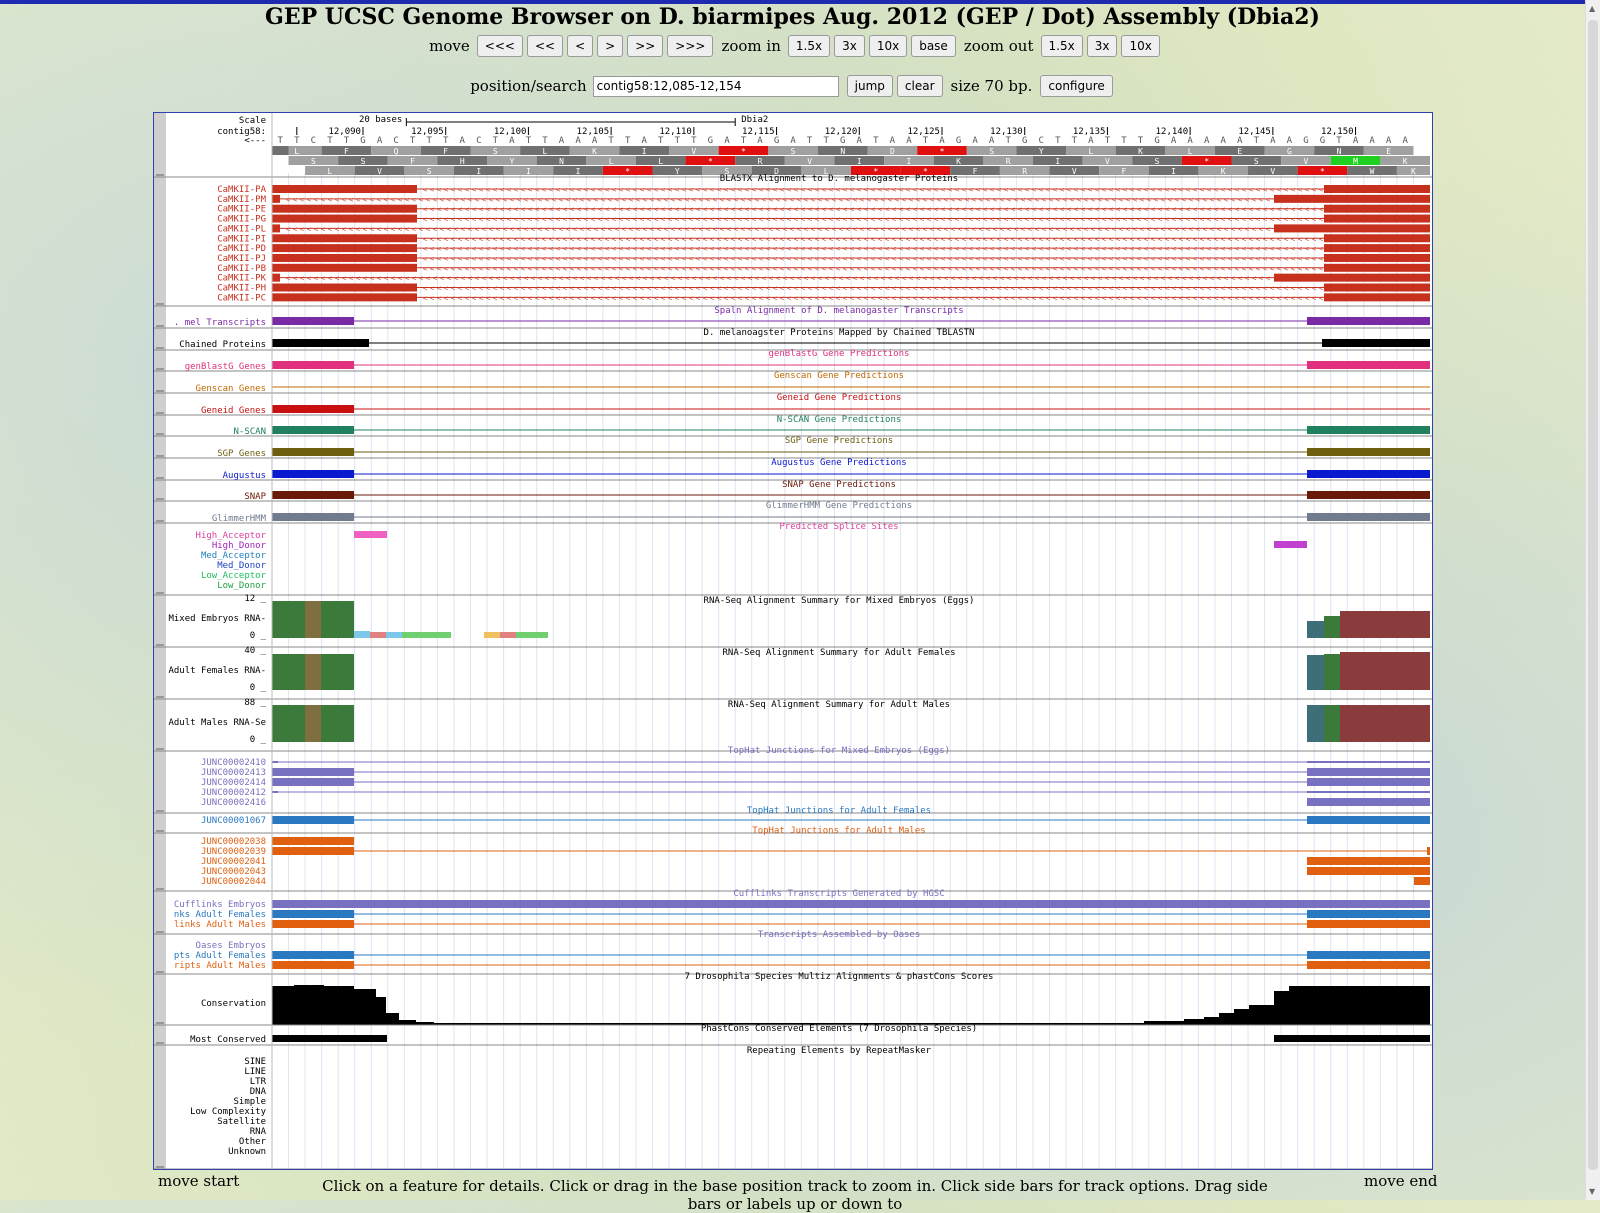 This screenshot has width=1600, height=1213. Describe the element at coordinates (888, 46) in the screenshot. I see `zoom-in-10x-button: 10x` at that location.